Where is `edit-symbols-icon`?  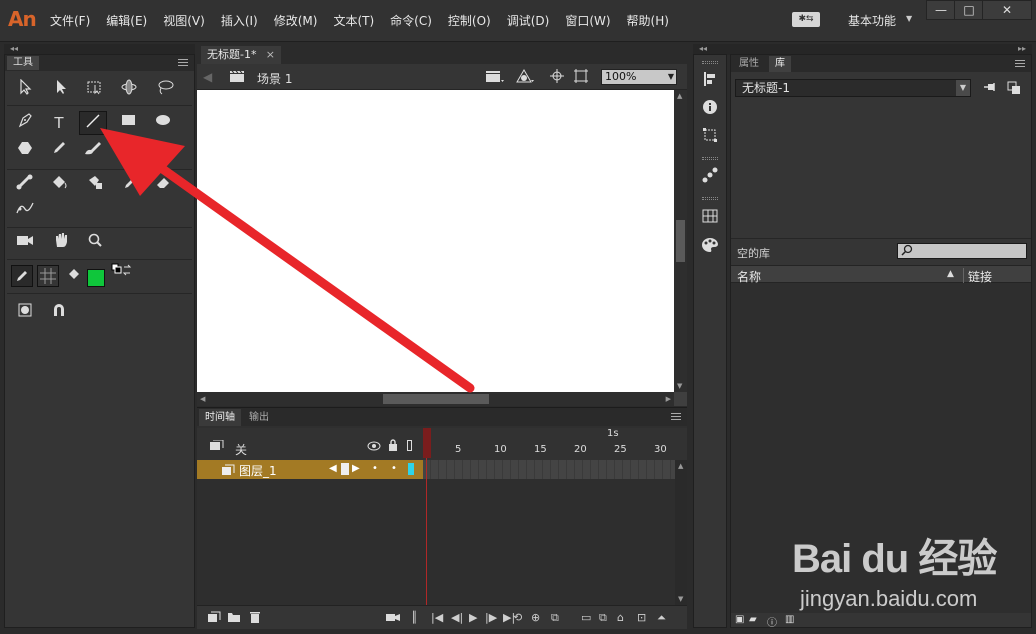
edit-symbols-icon is located at coordinates (525, 78).